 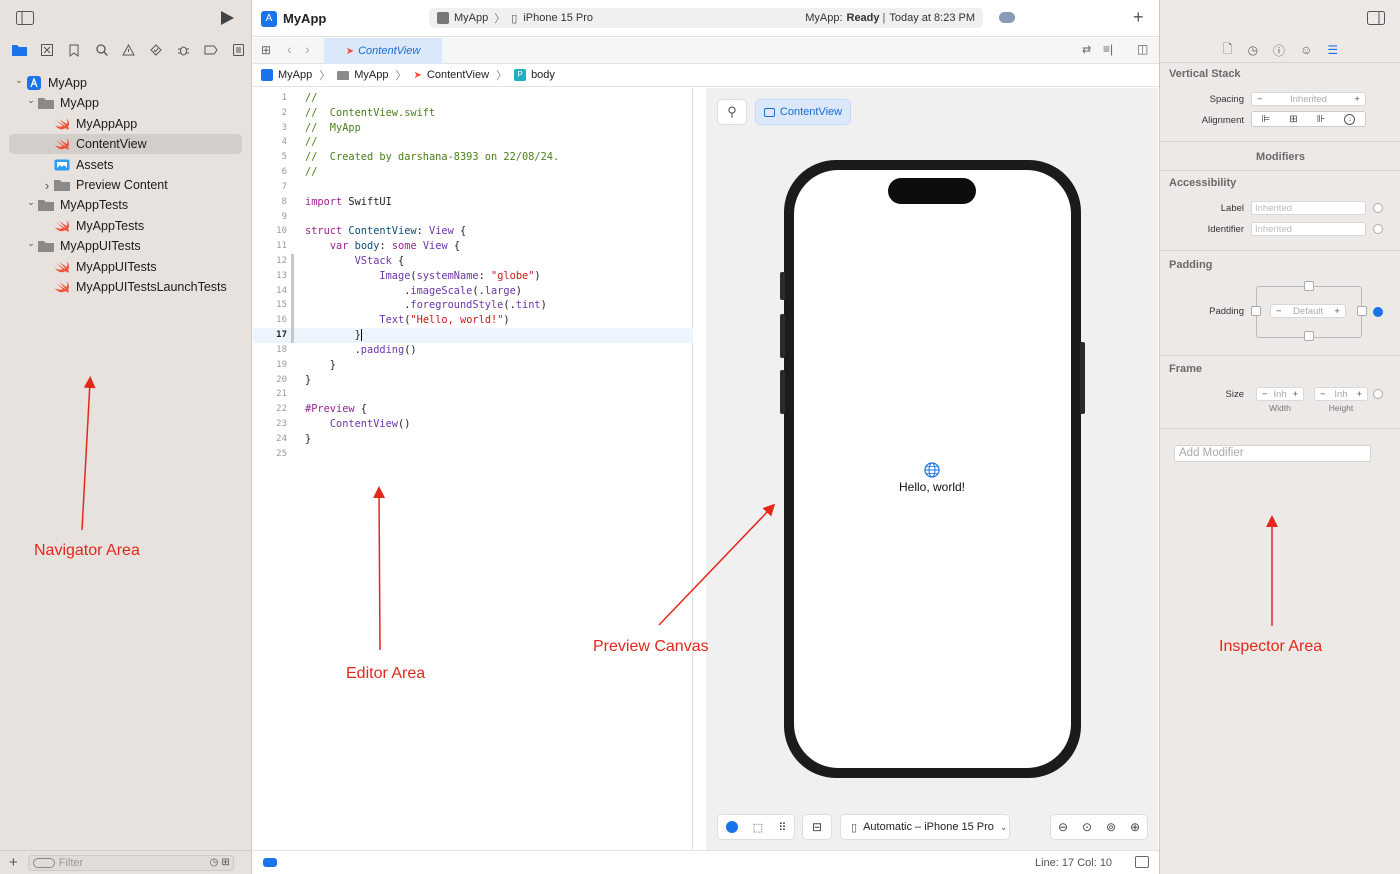 I want to click on canvas-arrow, so click(x=717, y=564).